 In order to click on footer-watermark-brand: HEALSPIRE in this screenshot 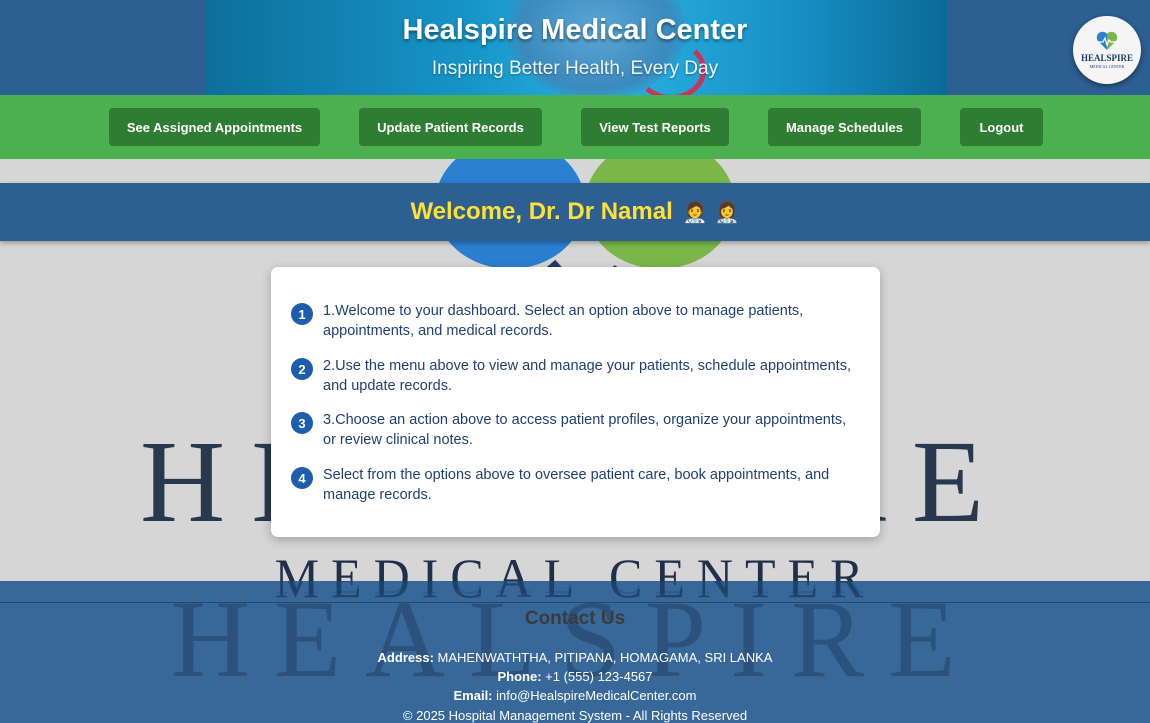, I will do `click(575, 640)`.